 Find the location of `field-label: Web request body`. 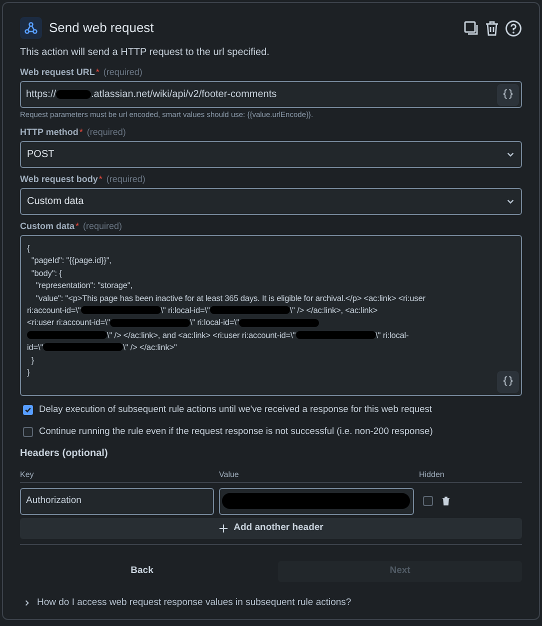

field-label: Web request body is located at coordinates (59, 179).